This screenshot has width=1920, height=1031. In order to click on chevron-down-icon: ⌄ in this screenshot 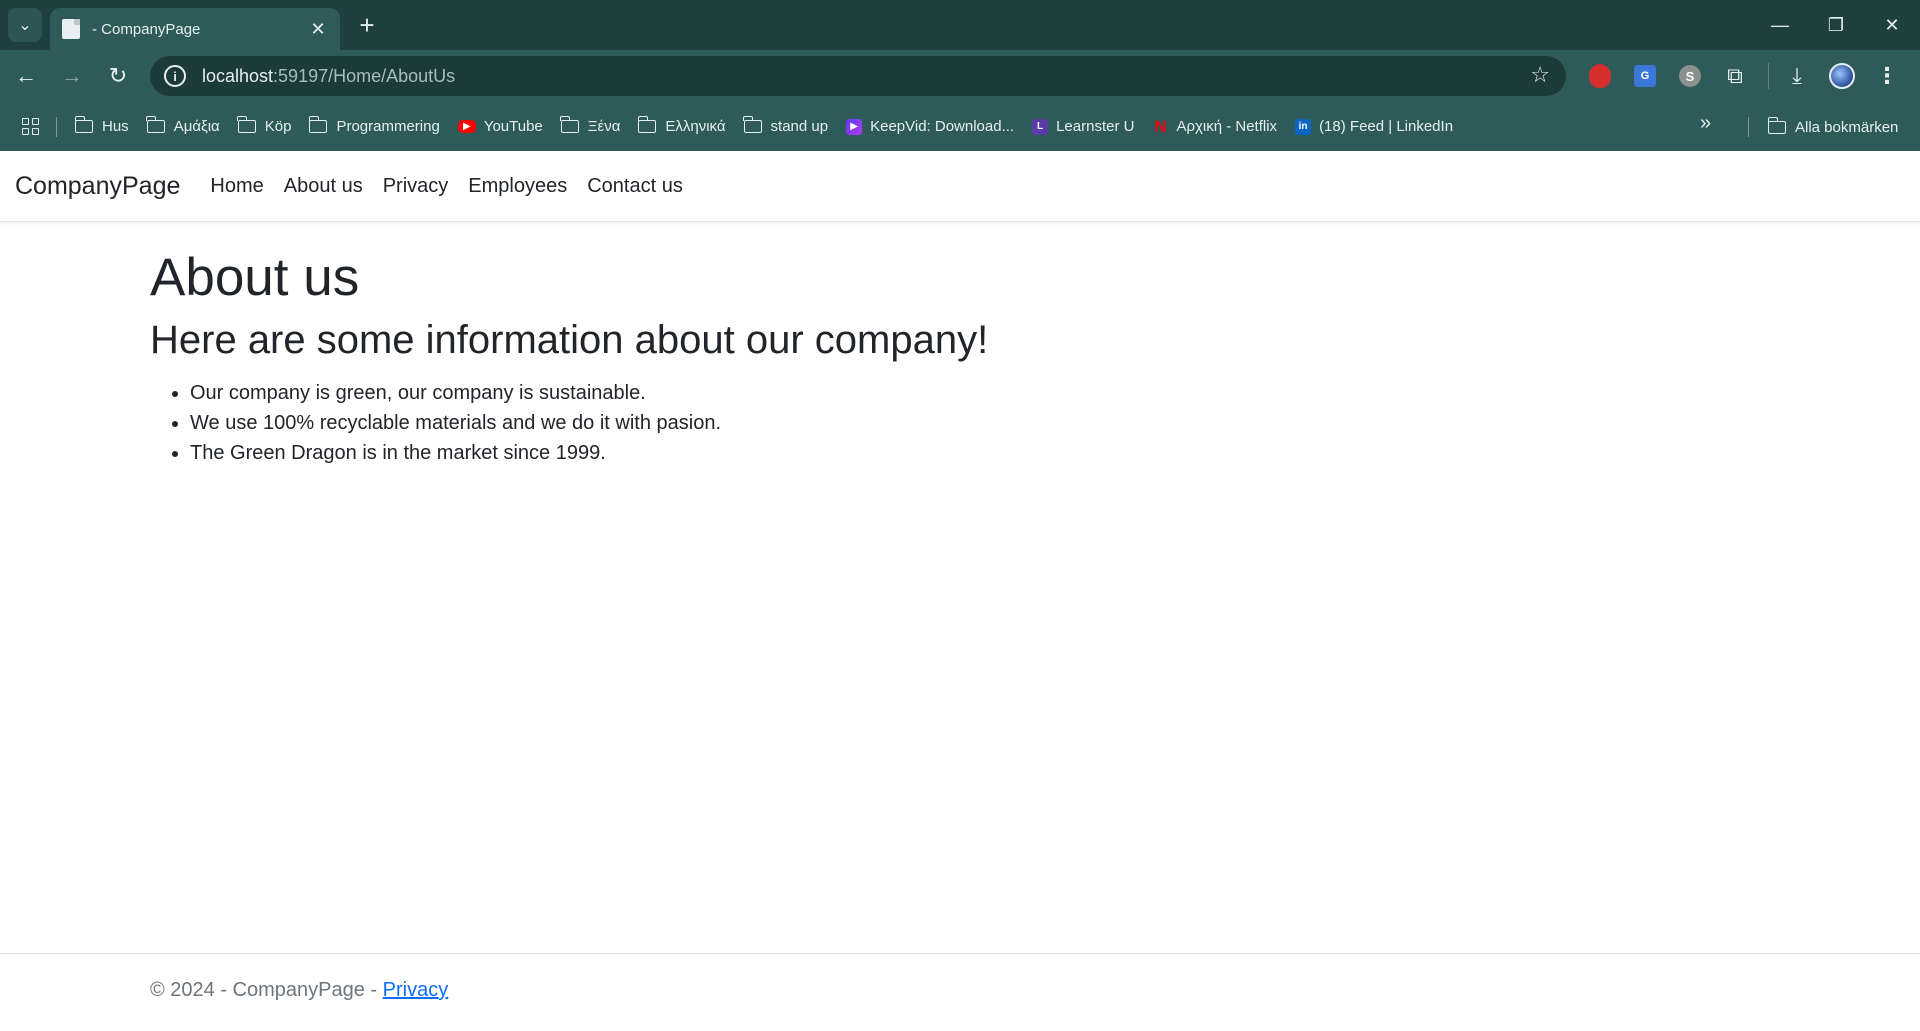, I will do `click(25, 25)`.